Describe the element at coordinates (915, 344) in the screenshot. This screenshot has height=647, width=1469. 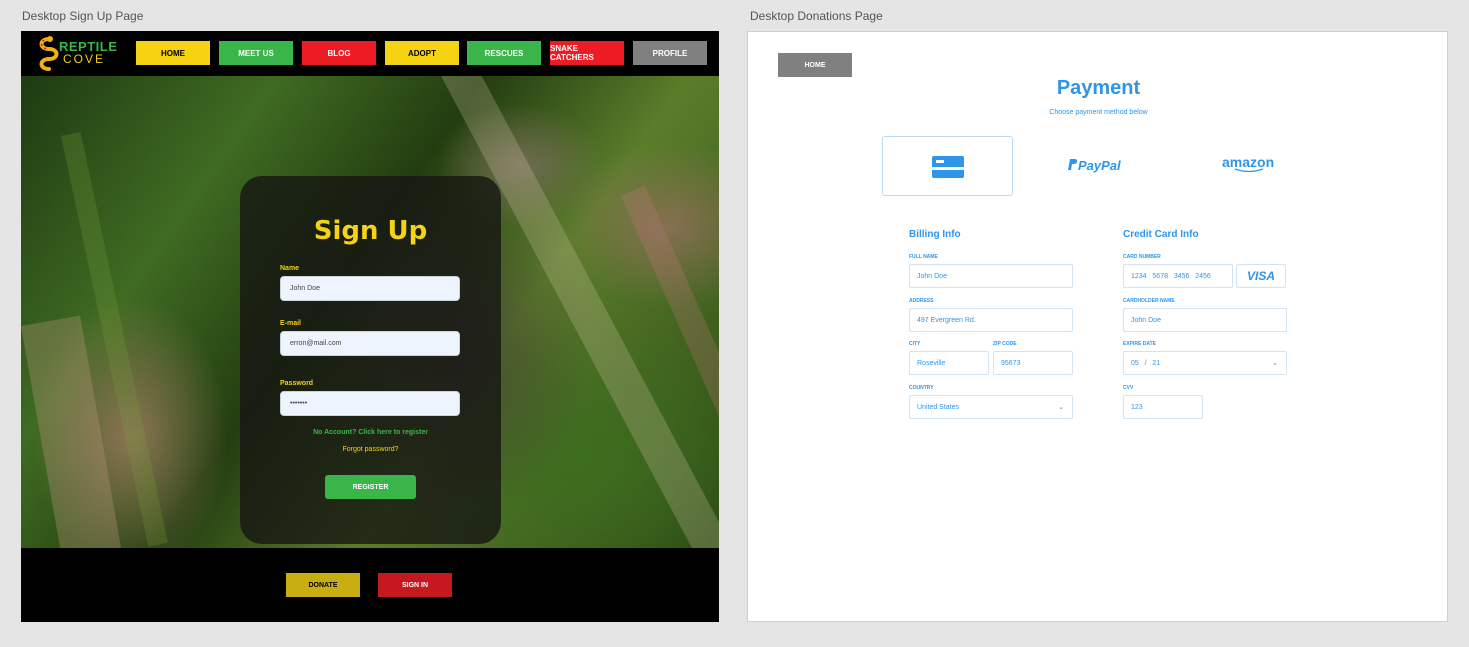
I see `city-label: CITY` at that location.